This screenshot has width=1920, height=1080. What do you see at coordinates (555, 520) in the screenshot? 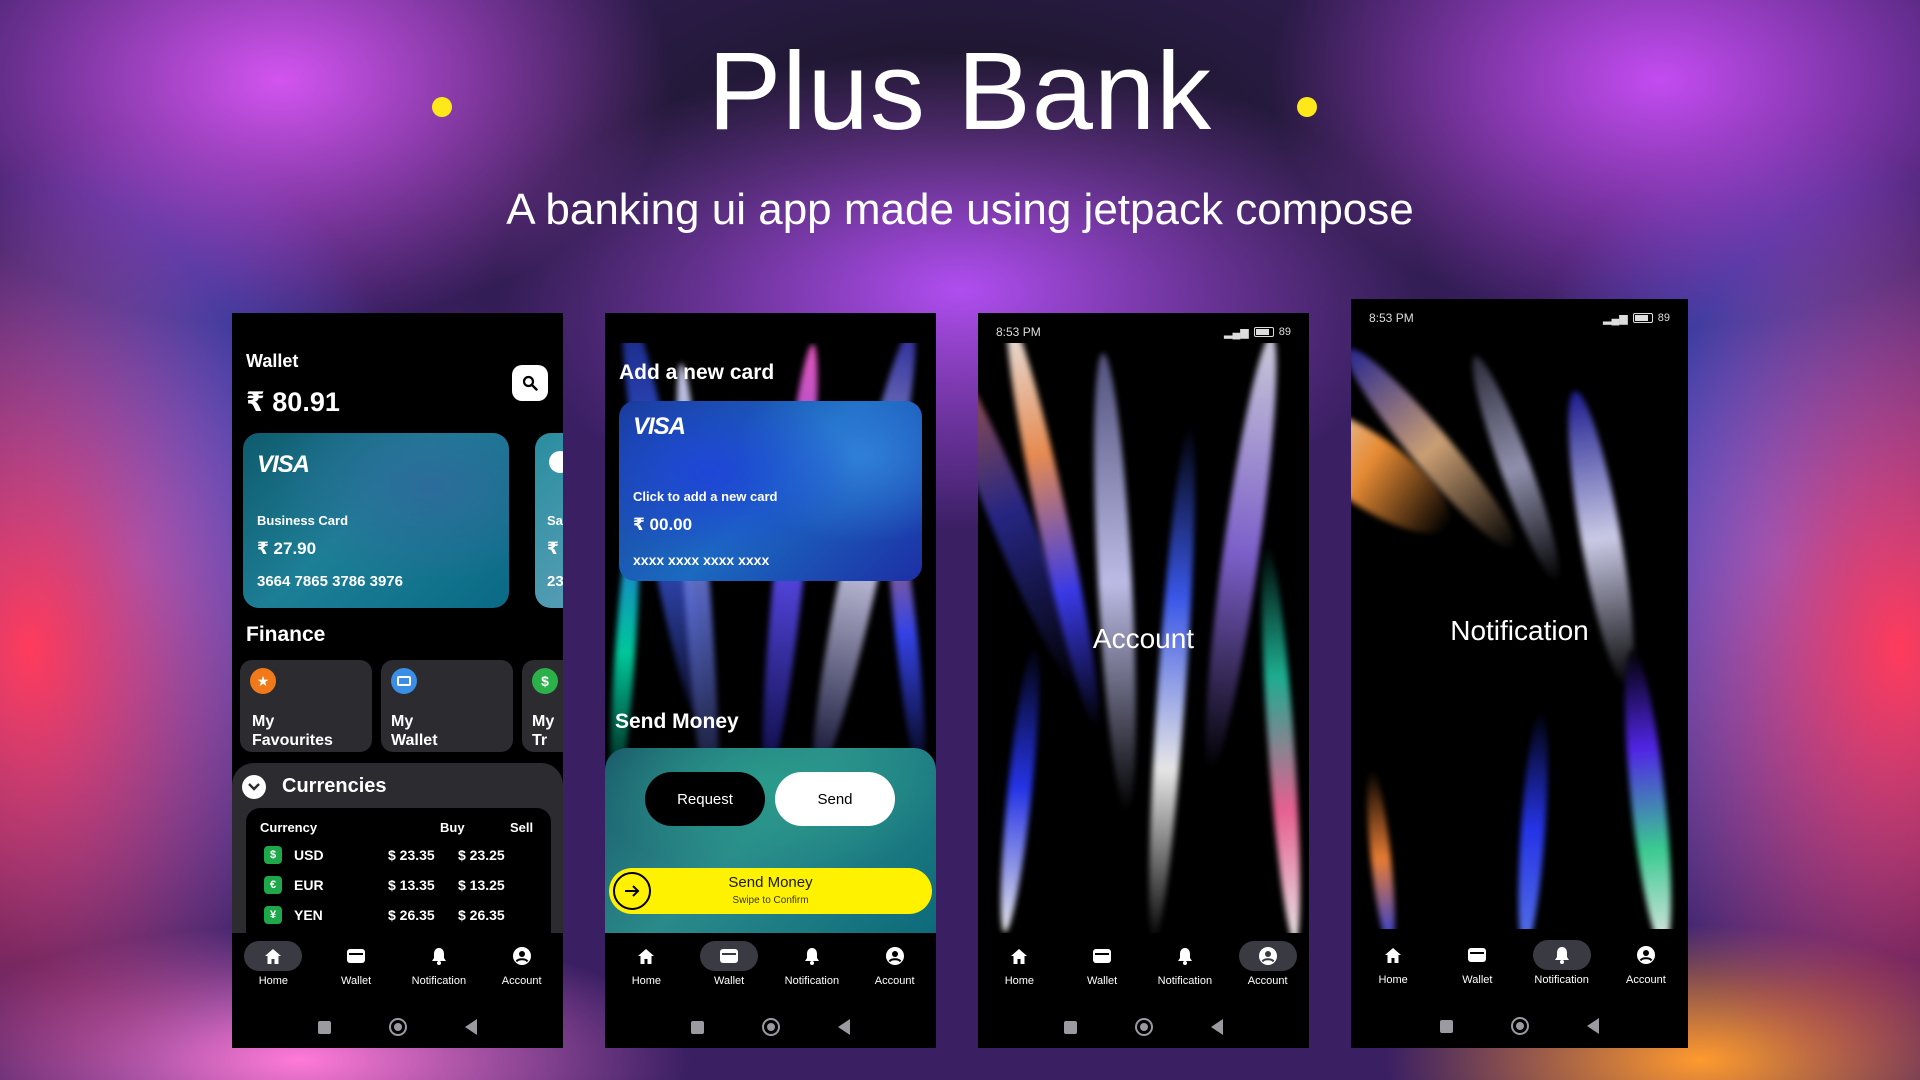
I see `card-peek-name: Sa` at bounding box center [555, 520].